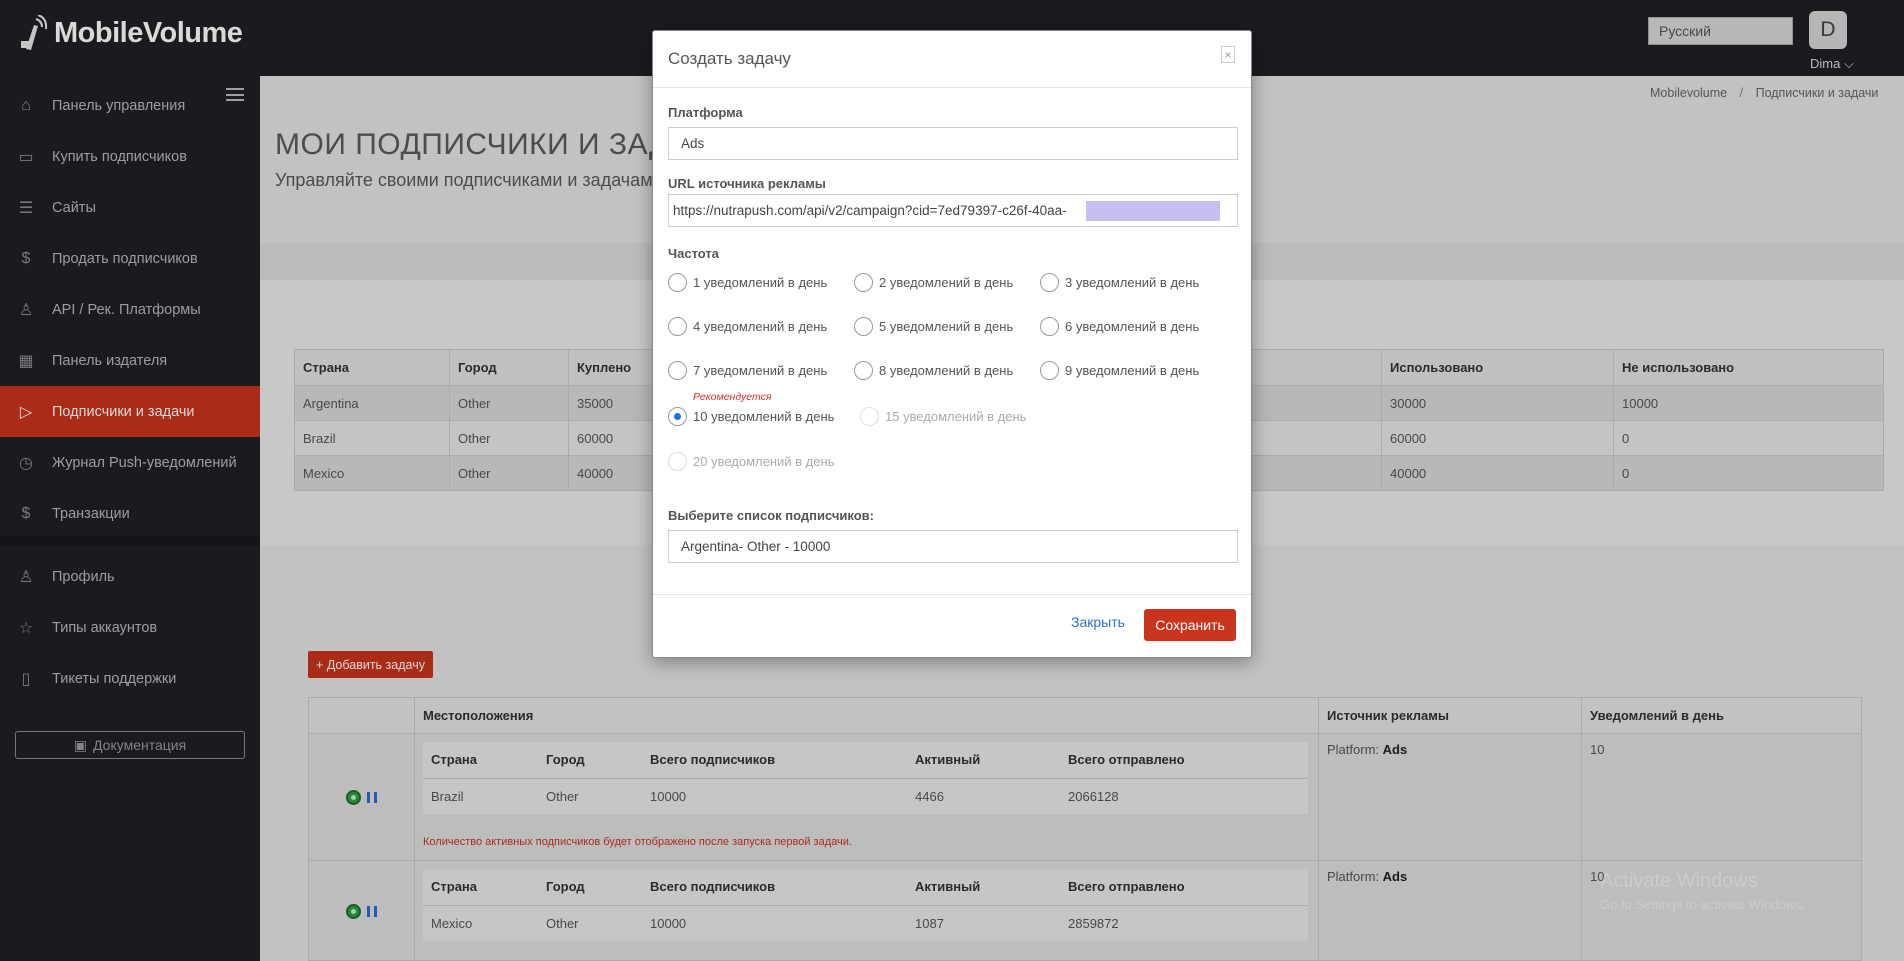 Image resolution: width=1904 pixels, height=961 pixels. I want to click on platform-label: Платформа, so click(705, 112).